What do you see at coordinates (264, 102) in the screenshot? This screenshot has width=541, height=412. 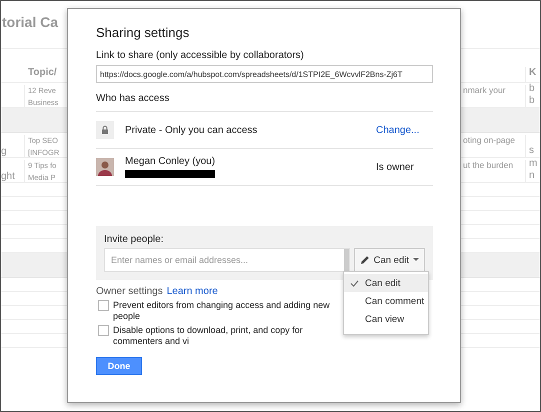 I see `access-heading: Who has access` at bounding box center [264, 102].